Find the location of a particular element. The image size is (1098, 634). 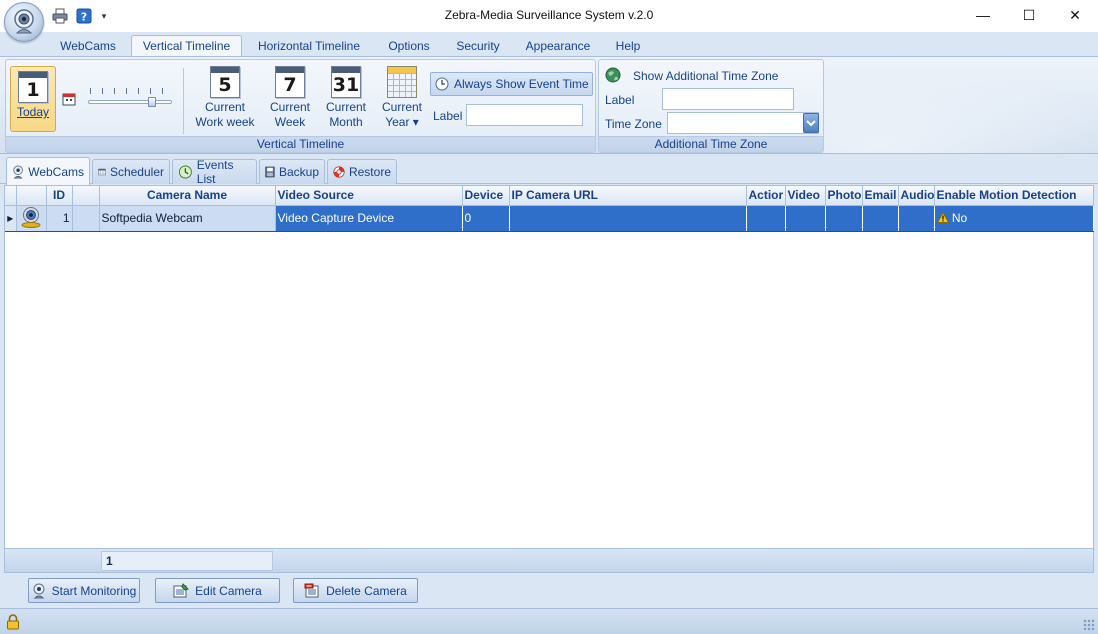

window-title: Zebra-Media Surveillance System v.2.0 is located at coordinates (549, 15).